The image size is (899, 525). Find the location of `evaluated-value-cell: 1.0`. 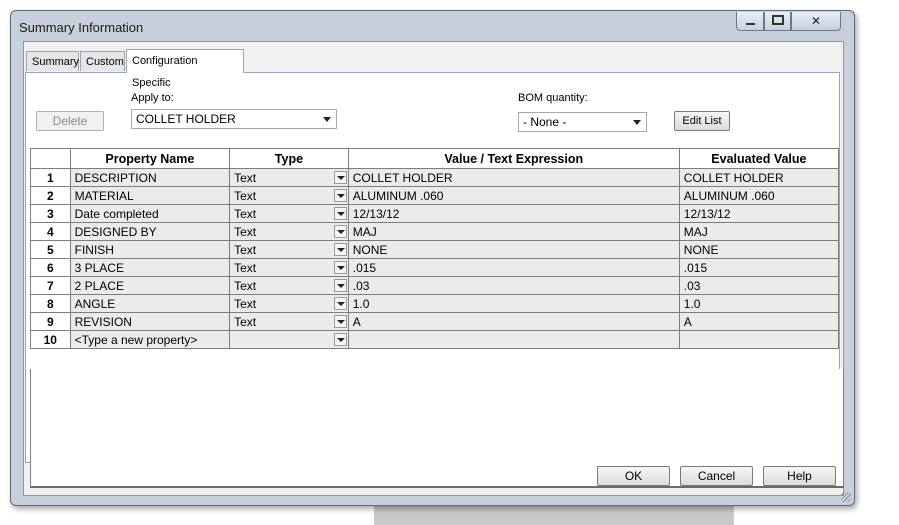

evaluated-value-cell: 1.0 is located at coordinates (759, 303).